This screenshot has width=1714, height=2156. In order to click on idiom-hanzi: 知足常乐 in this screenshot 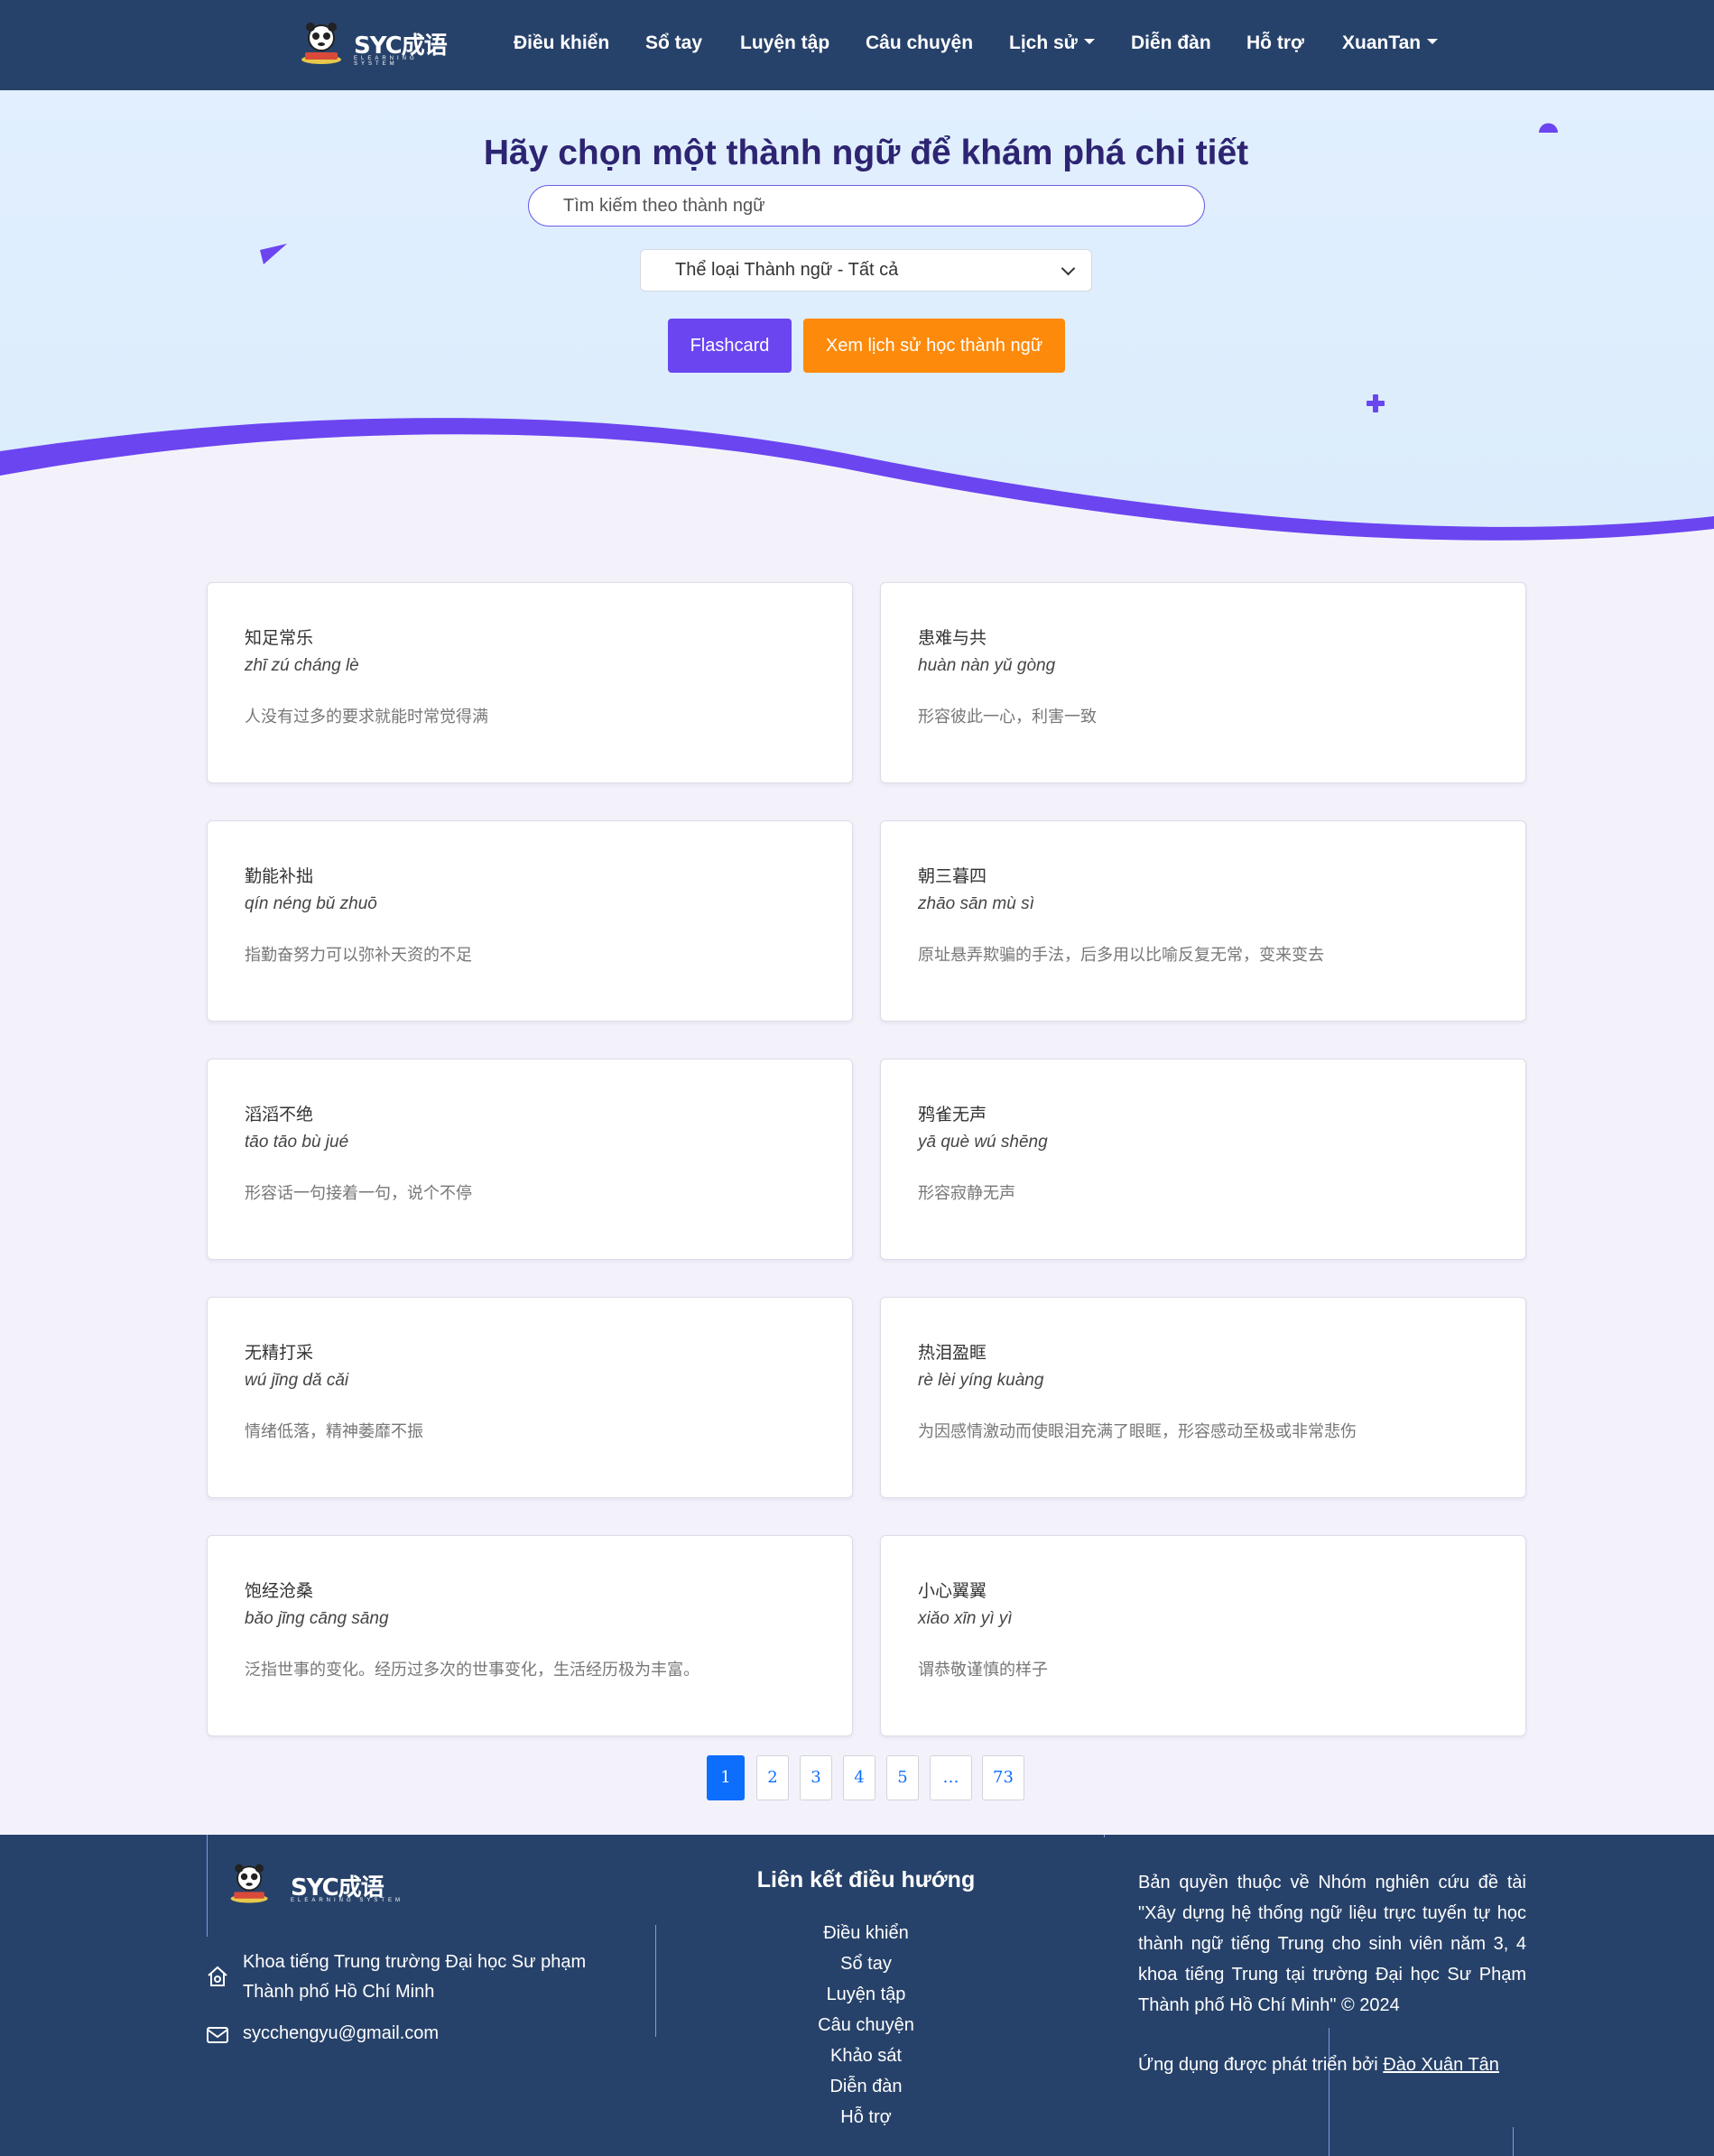, I will do `click(279, 638)`.